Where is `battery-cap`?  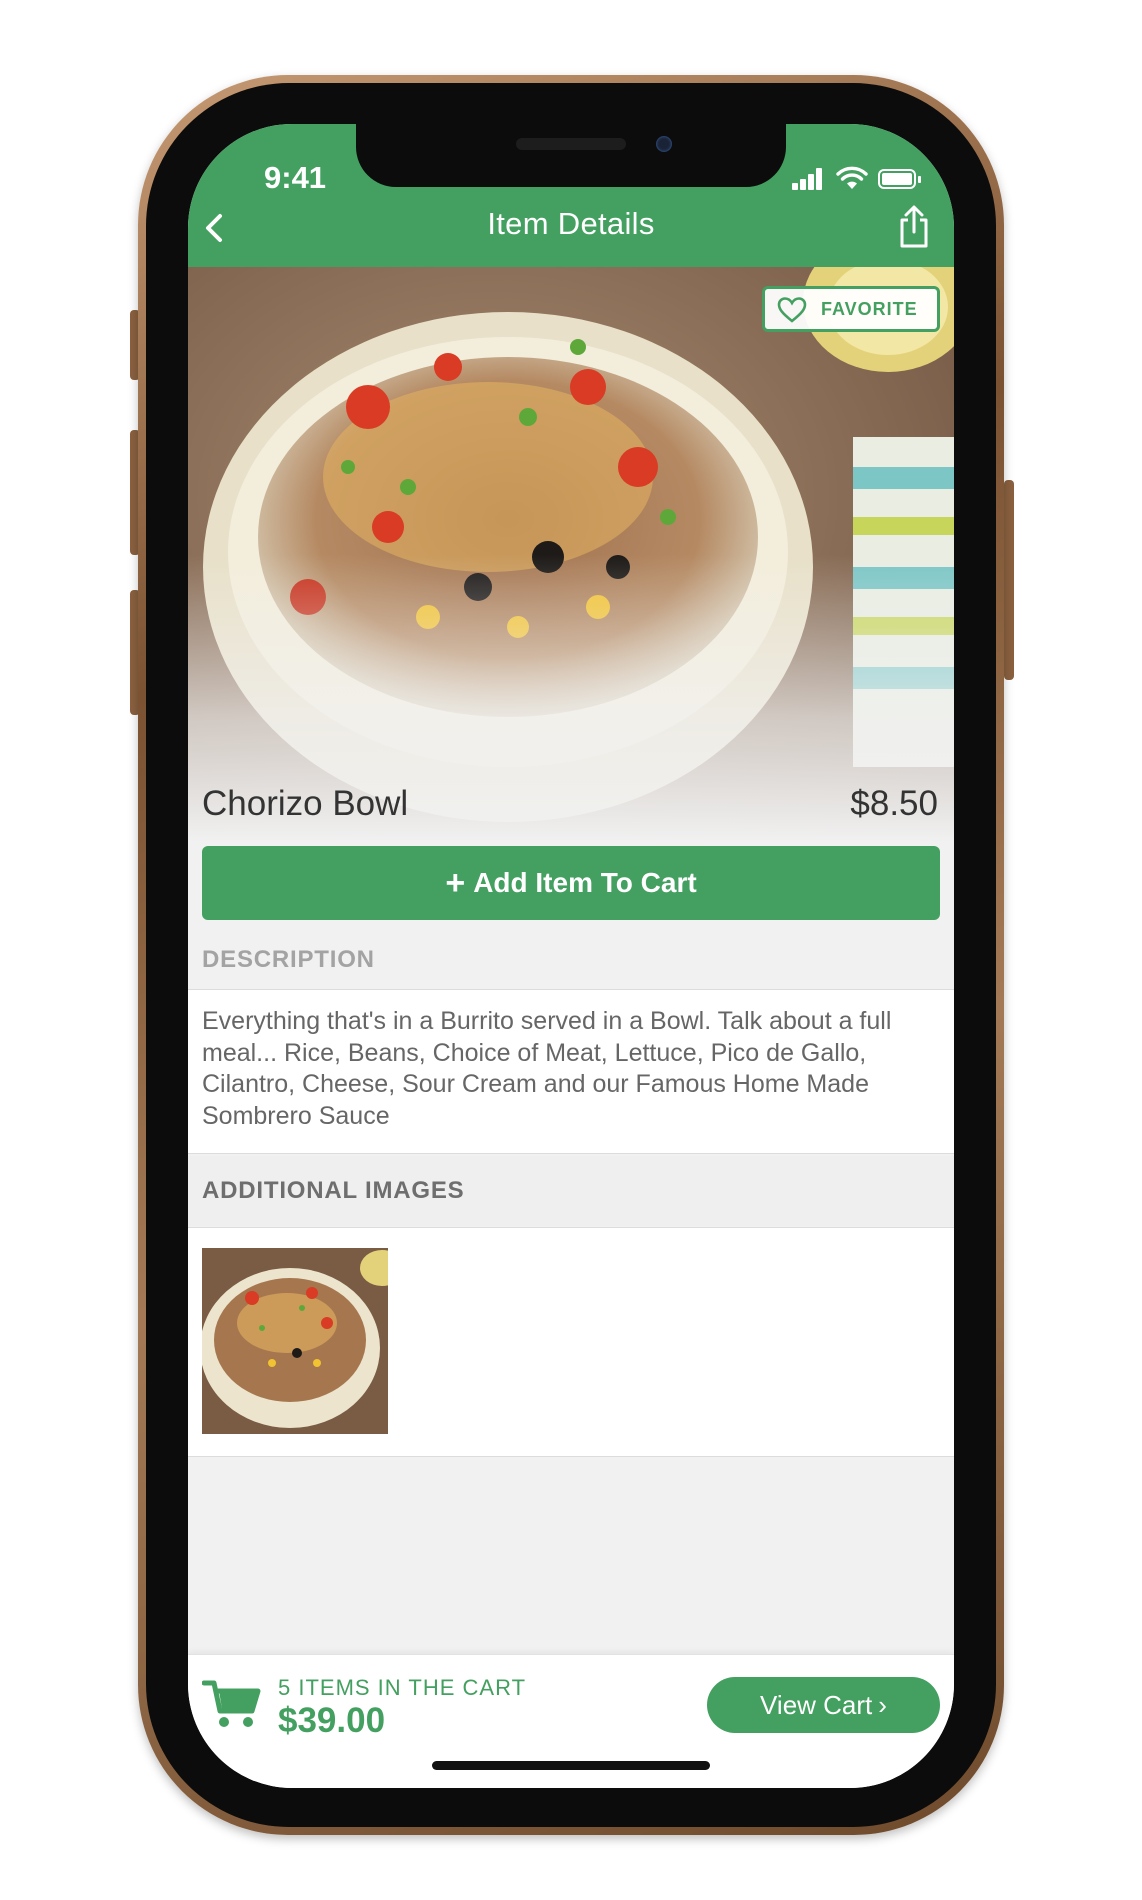
battery-cap is located at coordinates (919, 179).